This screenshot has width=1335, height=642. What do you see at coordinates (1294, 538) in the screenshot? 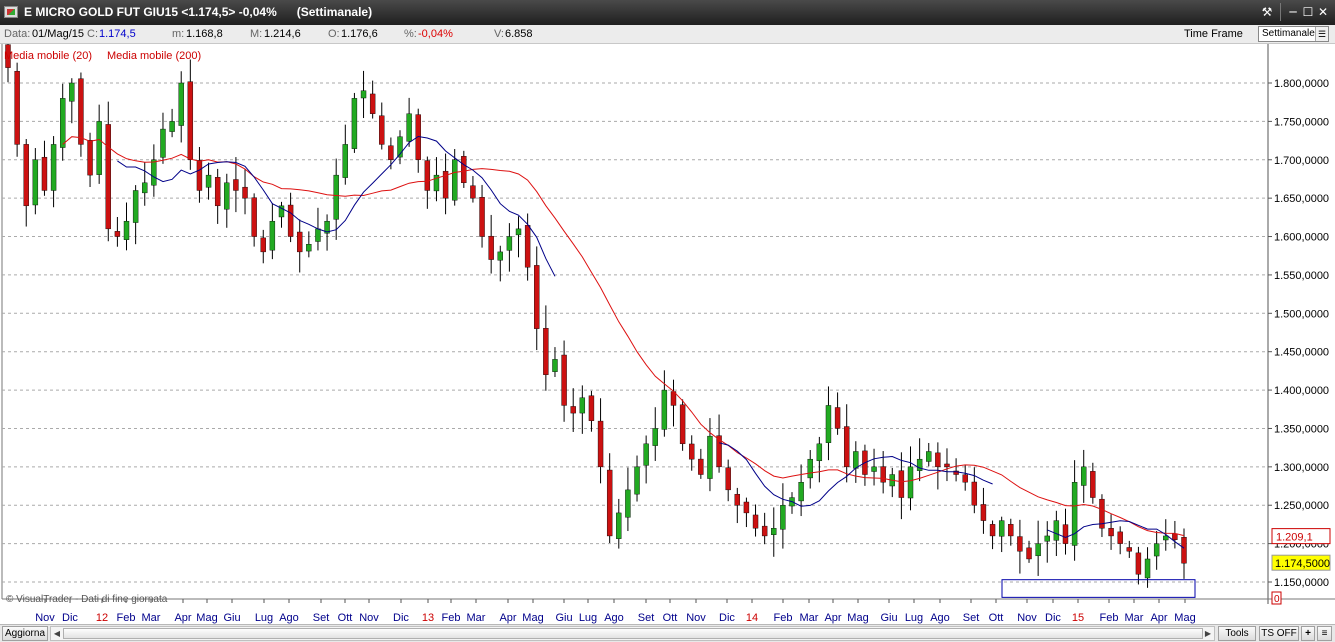
I see `ref-price-label: 1.209,1` at bounding box center [1294, 538].